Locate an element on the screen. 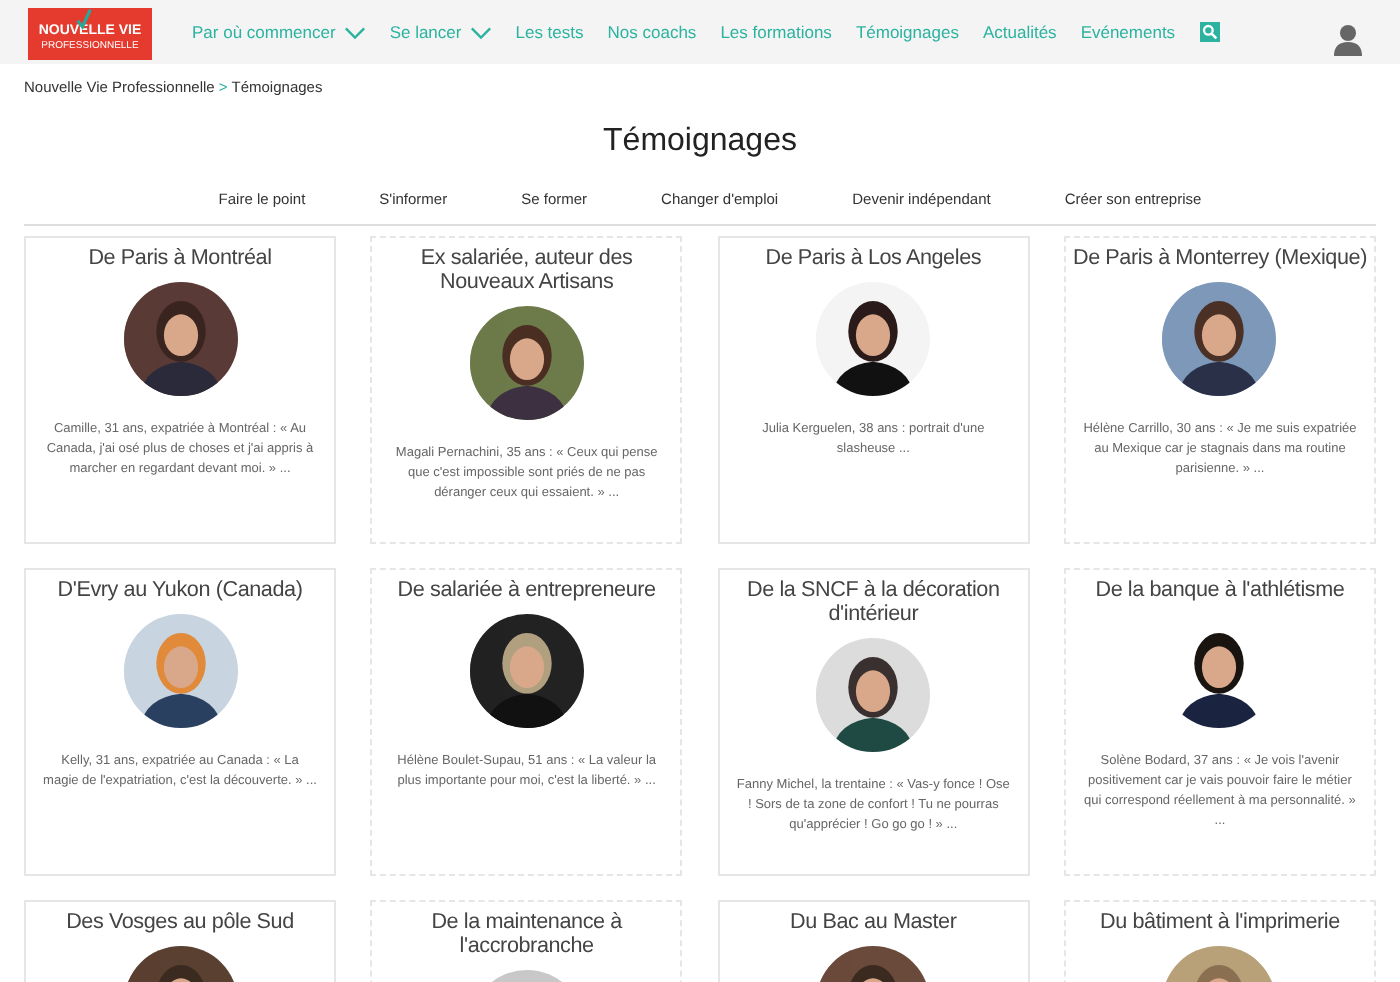  testimonial-card: Du Bac au Master is located at coordinates (873, 941).